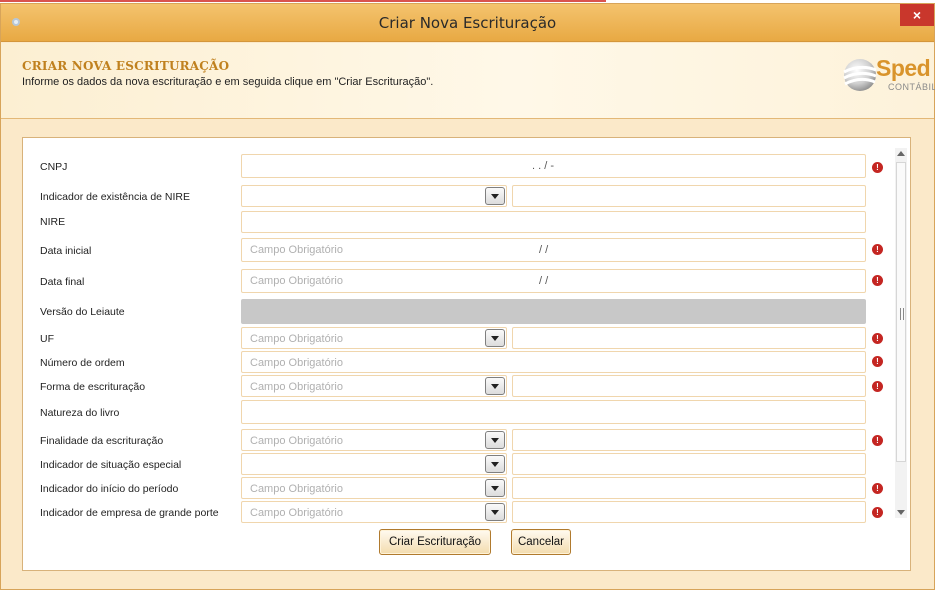 The height and width of the screenshot is (590, 935). Describe the element at coordinates (82, 363) in the screenshot. I see `order-number-label: Número de ordem` at that location.